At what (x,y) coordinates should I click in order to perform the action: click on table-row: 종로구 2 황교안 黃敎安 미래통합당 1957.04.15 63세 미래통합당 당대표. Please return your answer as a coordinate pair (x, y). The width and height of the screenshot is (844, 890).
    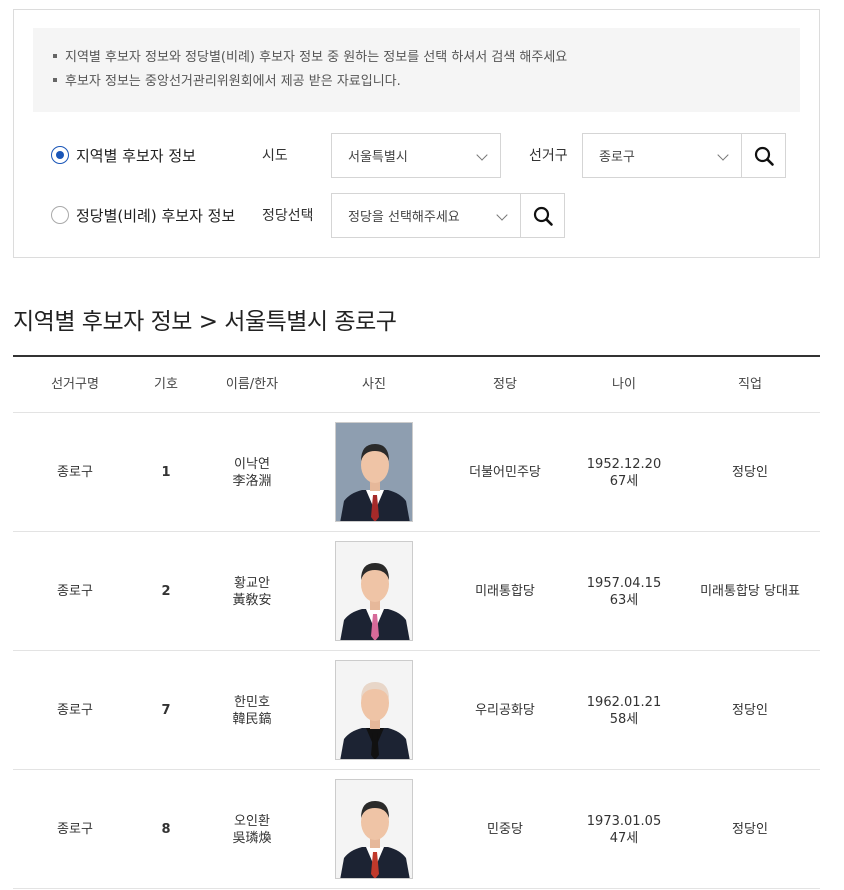
    Looking at the image, I should click on (416, 590).